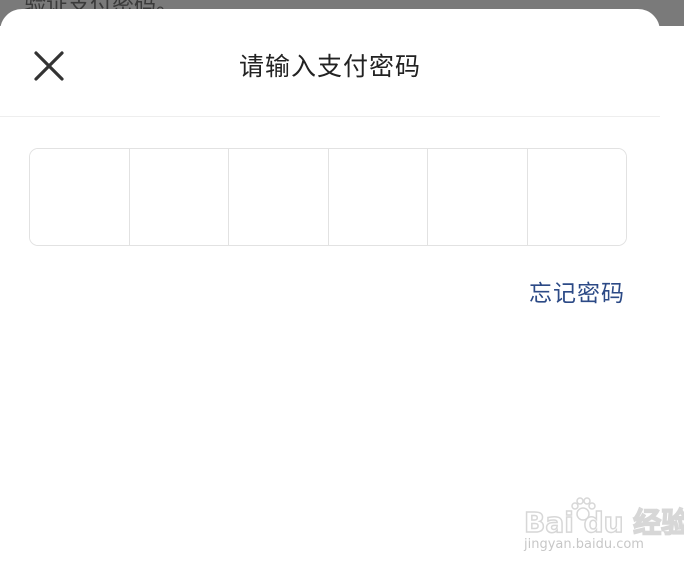 Image resolution: width=684 pixels, height=572 pixels. What do you see at coordinates (583, 509) in the screenshot?
I see `paw-icon` at bounding box center [583, 509].